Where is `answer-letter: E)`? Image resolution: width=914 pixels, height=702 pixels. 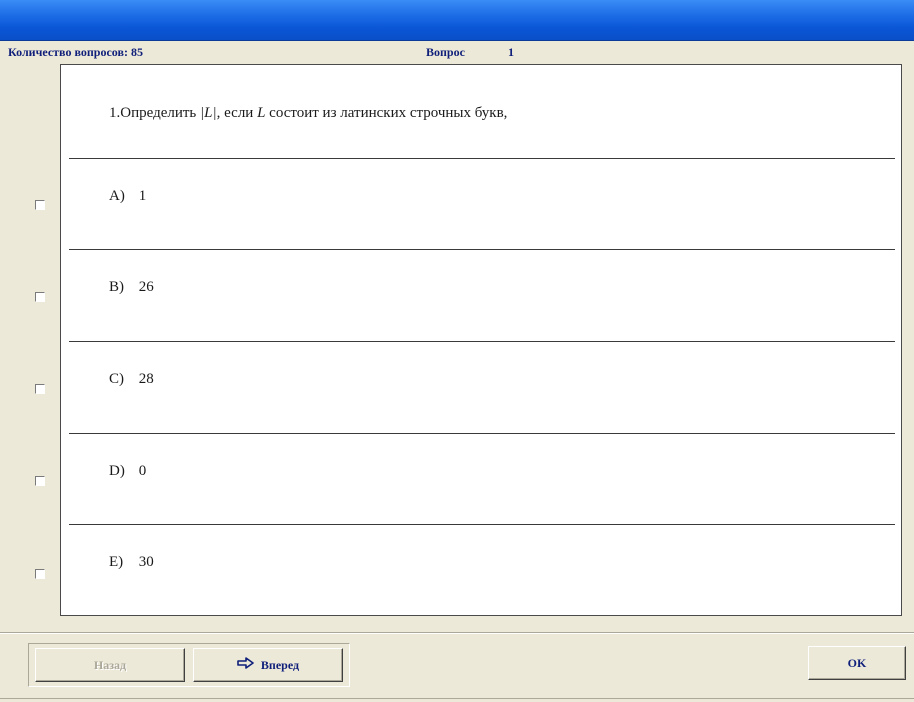
answer-letter: E) is located at coordinates (116, 562).